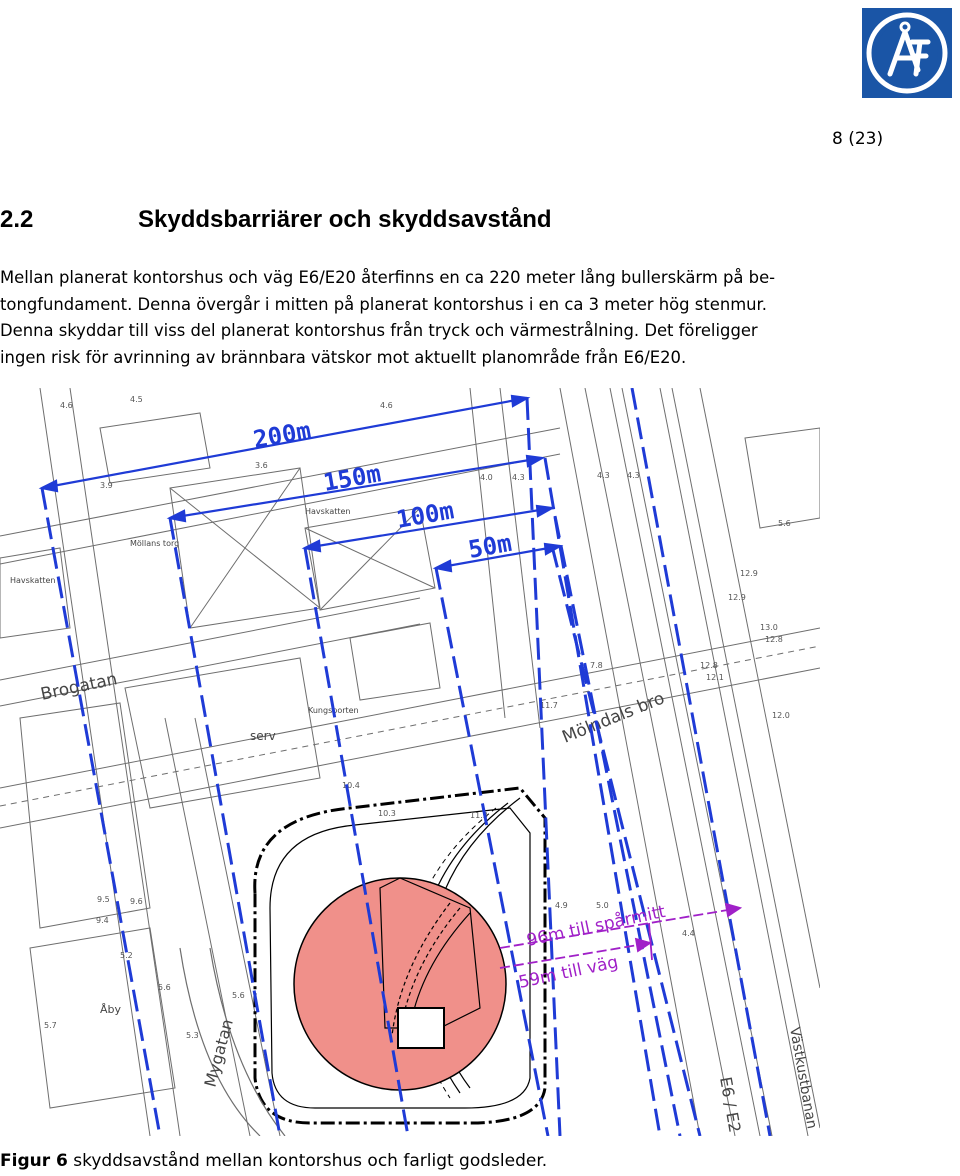 The width and height of the screenshot is (960, 1176). I want to click on section-number: 2.2, so click(17, 219).